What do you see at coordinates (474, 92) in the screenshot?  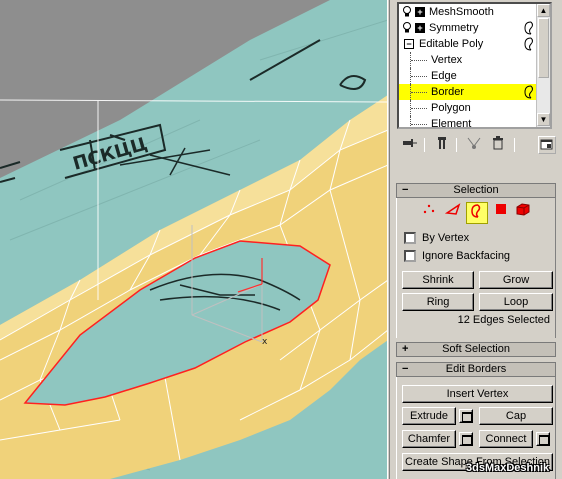 I see `stack-subobject-border: Border` at bounding box center [474, 92].